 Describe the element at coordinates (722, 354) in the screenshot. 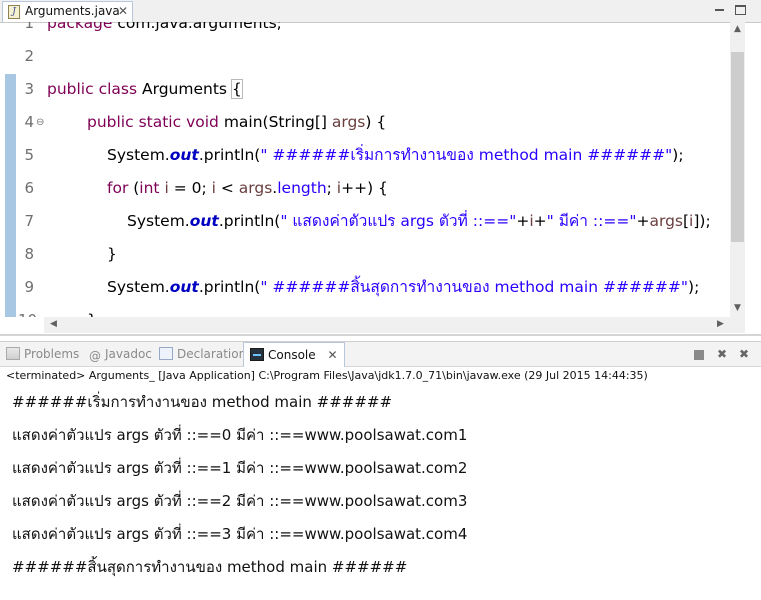

I see `remove-launch-icon: ✖` at that location.